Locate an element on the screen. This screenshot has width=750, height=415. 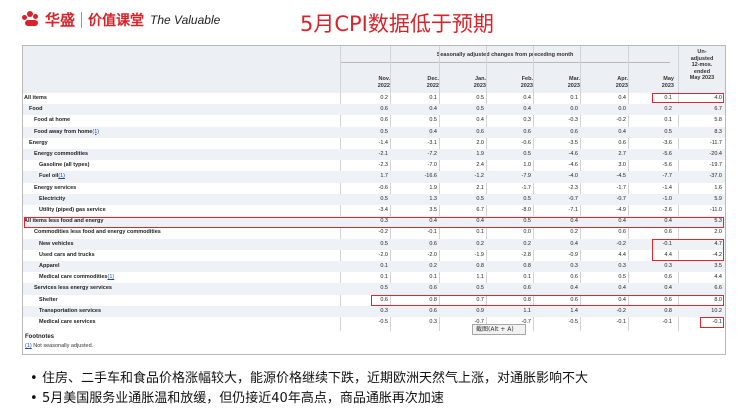
bullet-text: 5月美国服务业通胀温和放缓，但仍接近40年高点，商品通胀再次加速 is located at coordinates (243, 398).